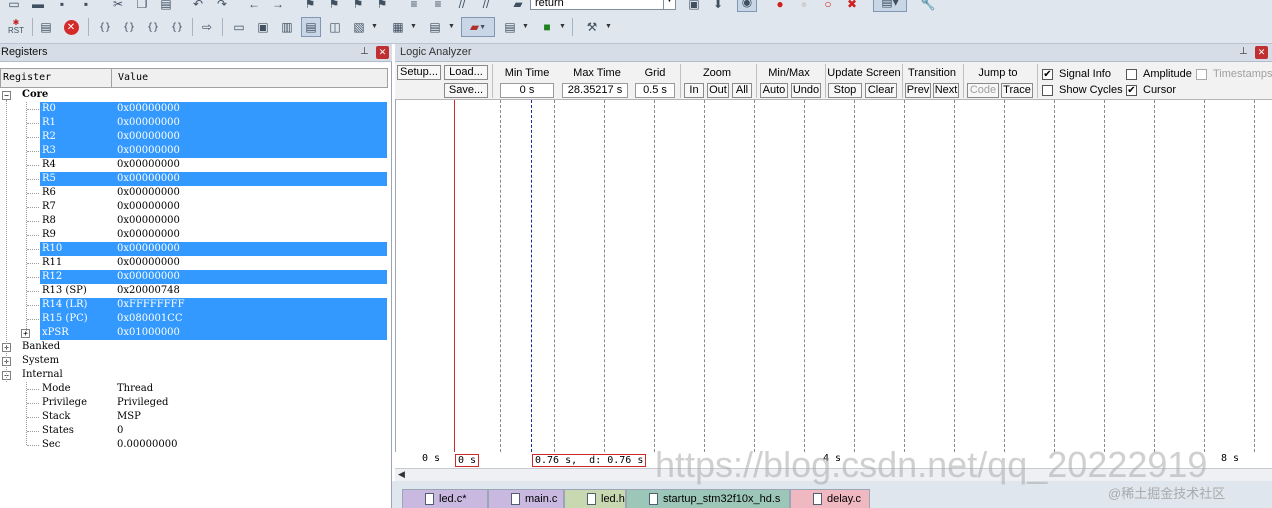 The width and height of the screenshot is (1272, 508). I want to click on tools-icon: ⚒, so click(592, 27).